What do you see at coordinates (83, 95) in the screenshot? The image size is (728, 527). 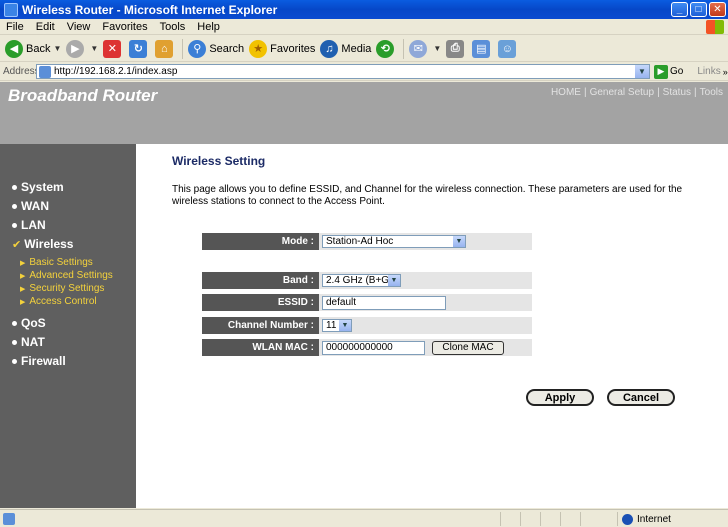 I see `brand-logo: Broadband Router` at bounding box center [83, 95].